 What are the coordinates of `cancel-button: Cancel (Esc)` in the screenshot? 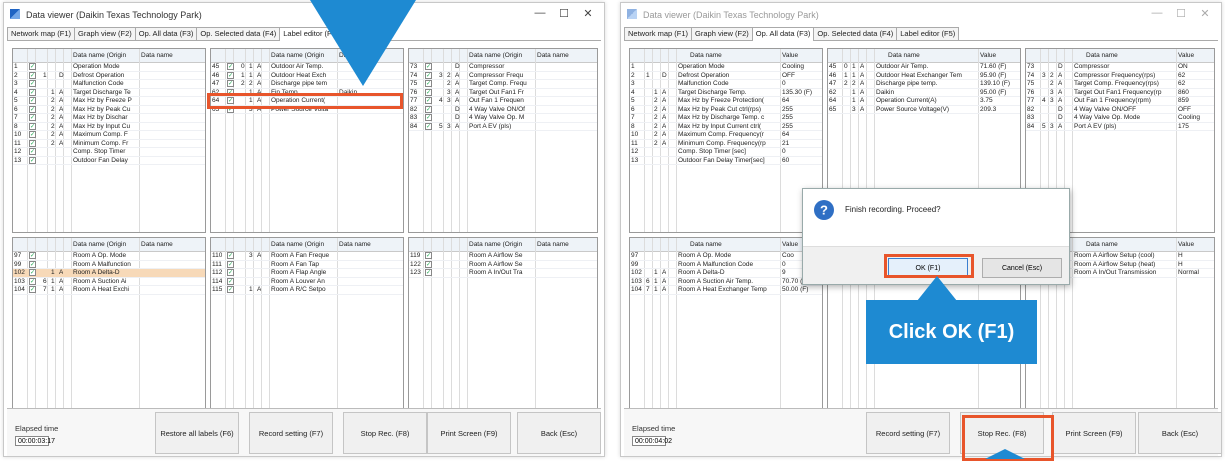 It's located at (1022, 268).